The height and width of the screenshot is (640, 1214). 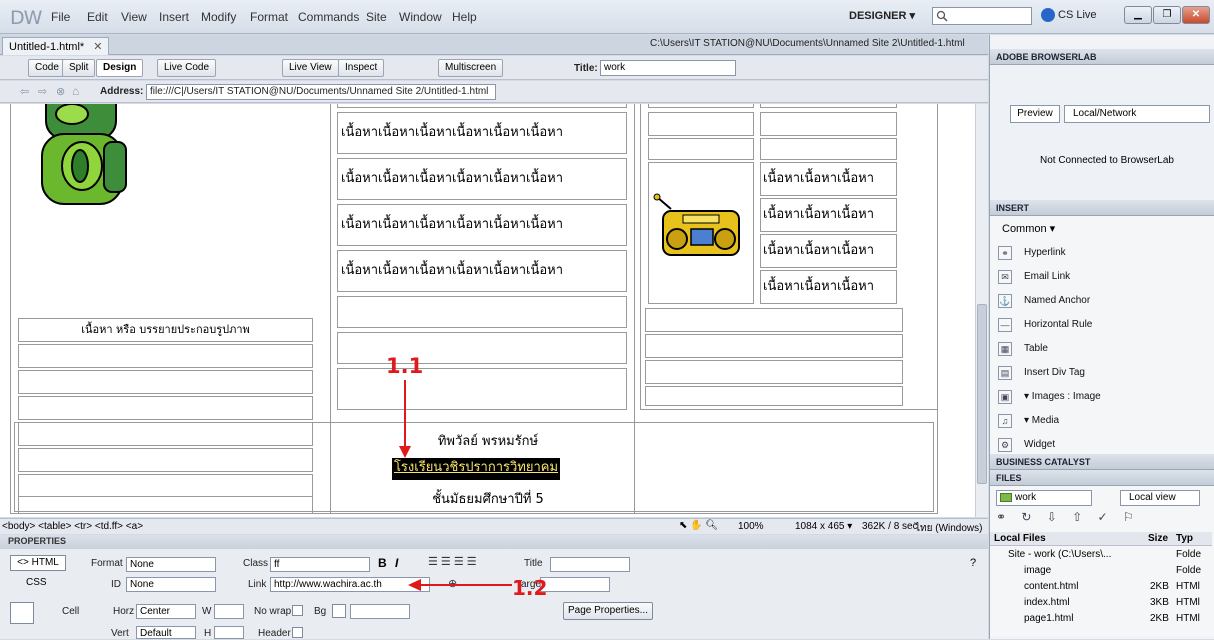 I want to click on help-search-input, so click(x=982, y=16).